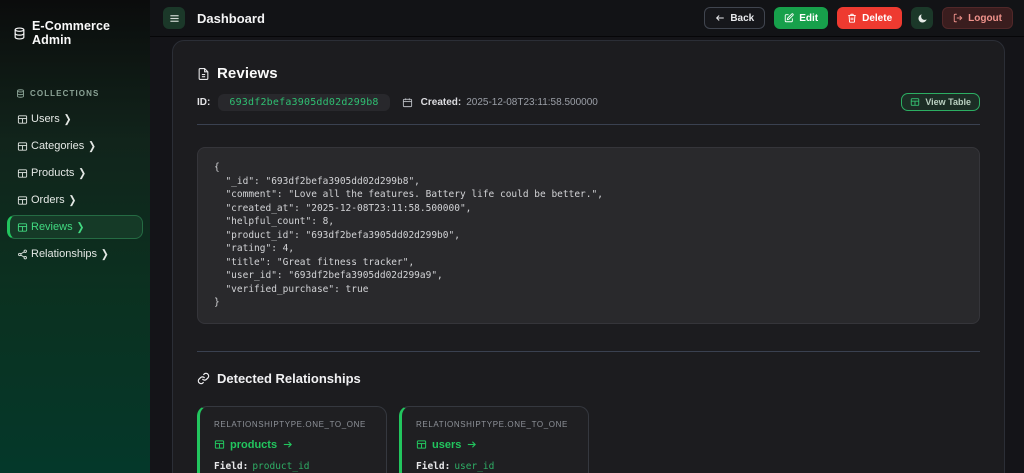 This screenshot has width=1024, height=473. What do you see at coordinates (588, 378) in the screenshot?
I see `relationships-heading-row: Detected Relationships` at bounding box center [588, 378].